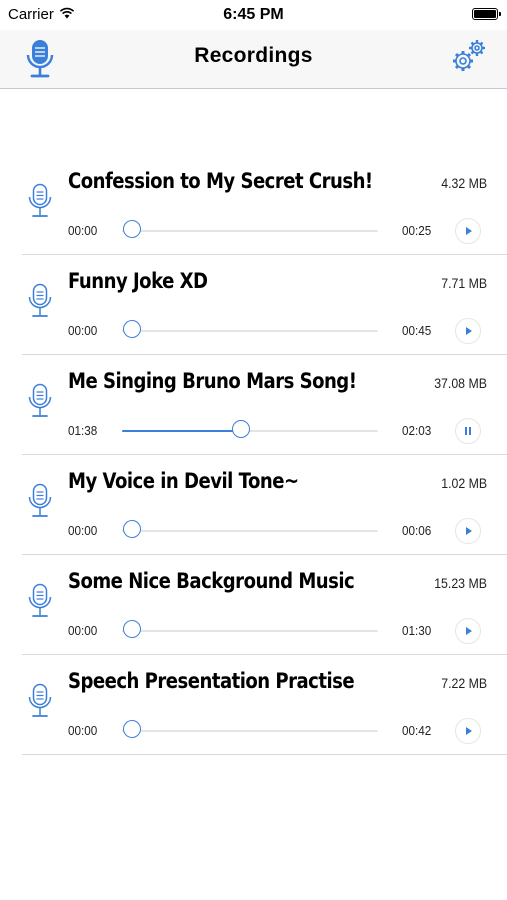  Describe the element at coordinates (138, 281) in the screenshot. I see `recording-title: Funny Joke XD` at that location.